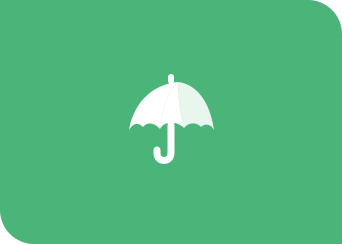 This screenshot has height=244, width=342. I want to click on umbrella-canopy-shade, so click(196, 106).